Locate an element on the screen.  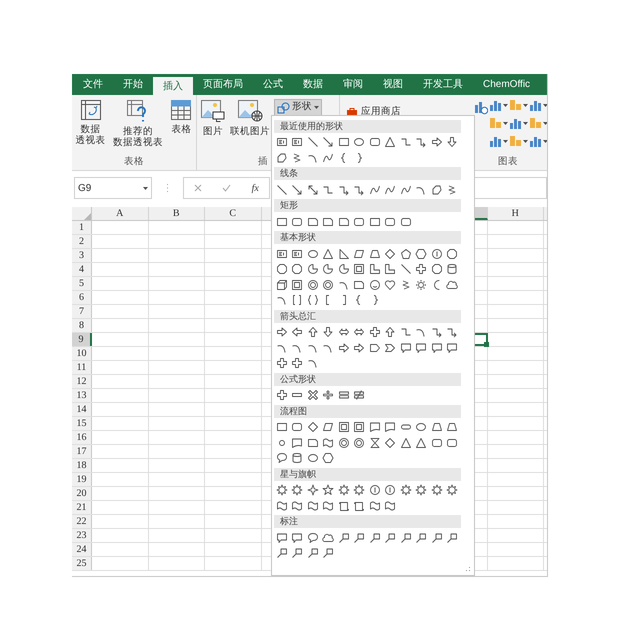
multiply-icon is located at coordinates (312, 395).